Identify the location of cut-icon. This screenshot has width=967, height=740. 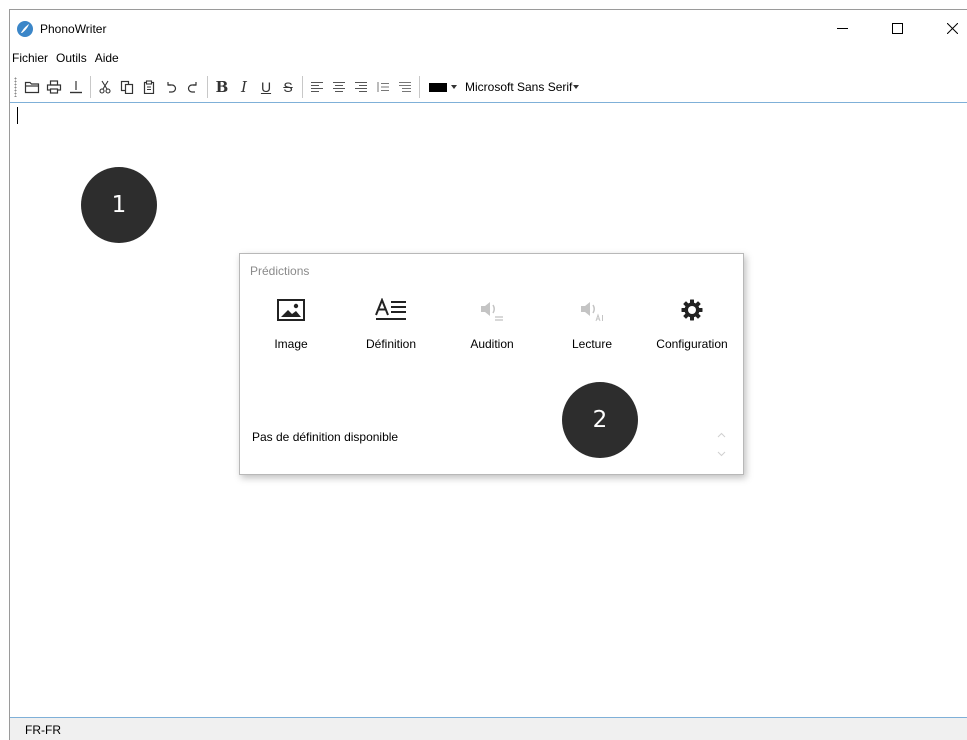
(105, 87).